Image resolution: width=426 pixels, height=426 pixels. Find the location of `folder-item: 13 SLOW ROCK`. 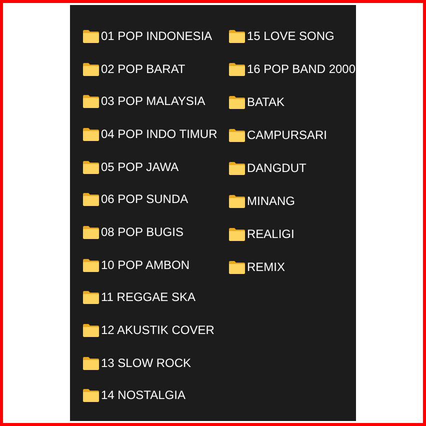

folder-item: 13 SLOW ROCK is located at coordinates (156, 372).